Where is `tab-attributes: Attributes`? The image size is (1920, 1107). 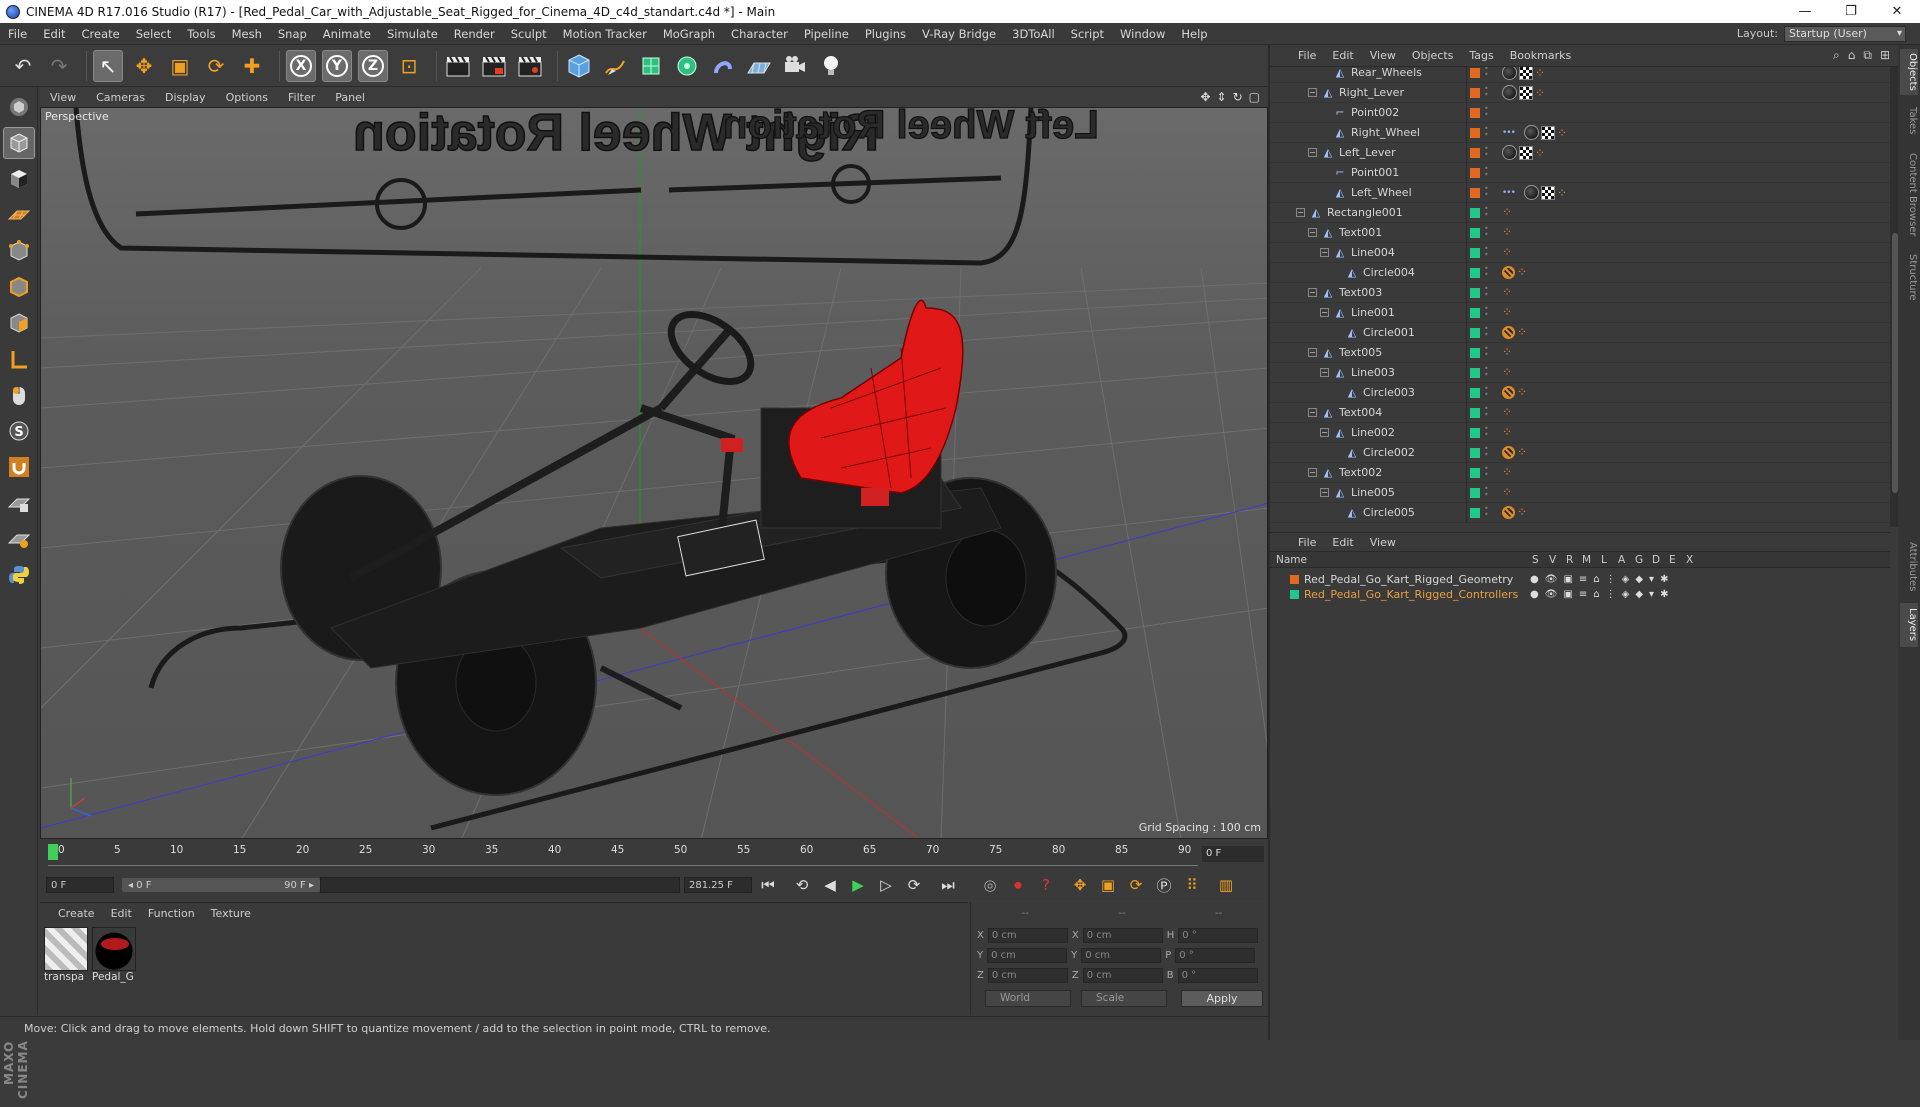
tab-attributes: Attributes is located at coordinates (1909, 567).